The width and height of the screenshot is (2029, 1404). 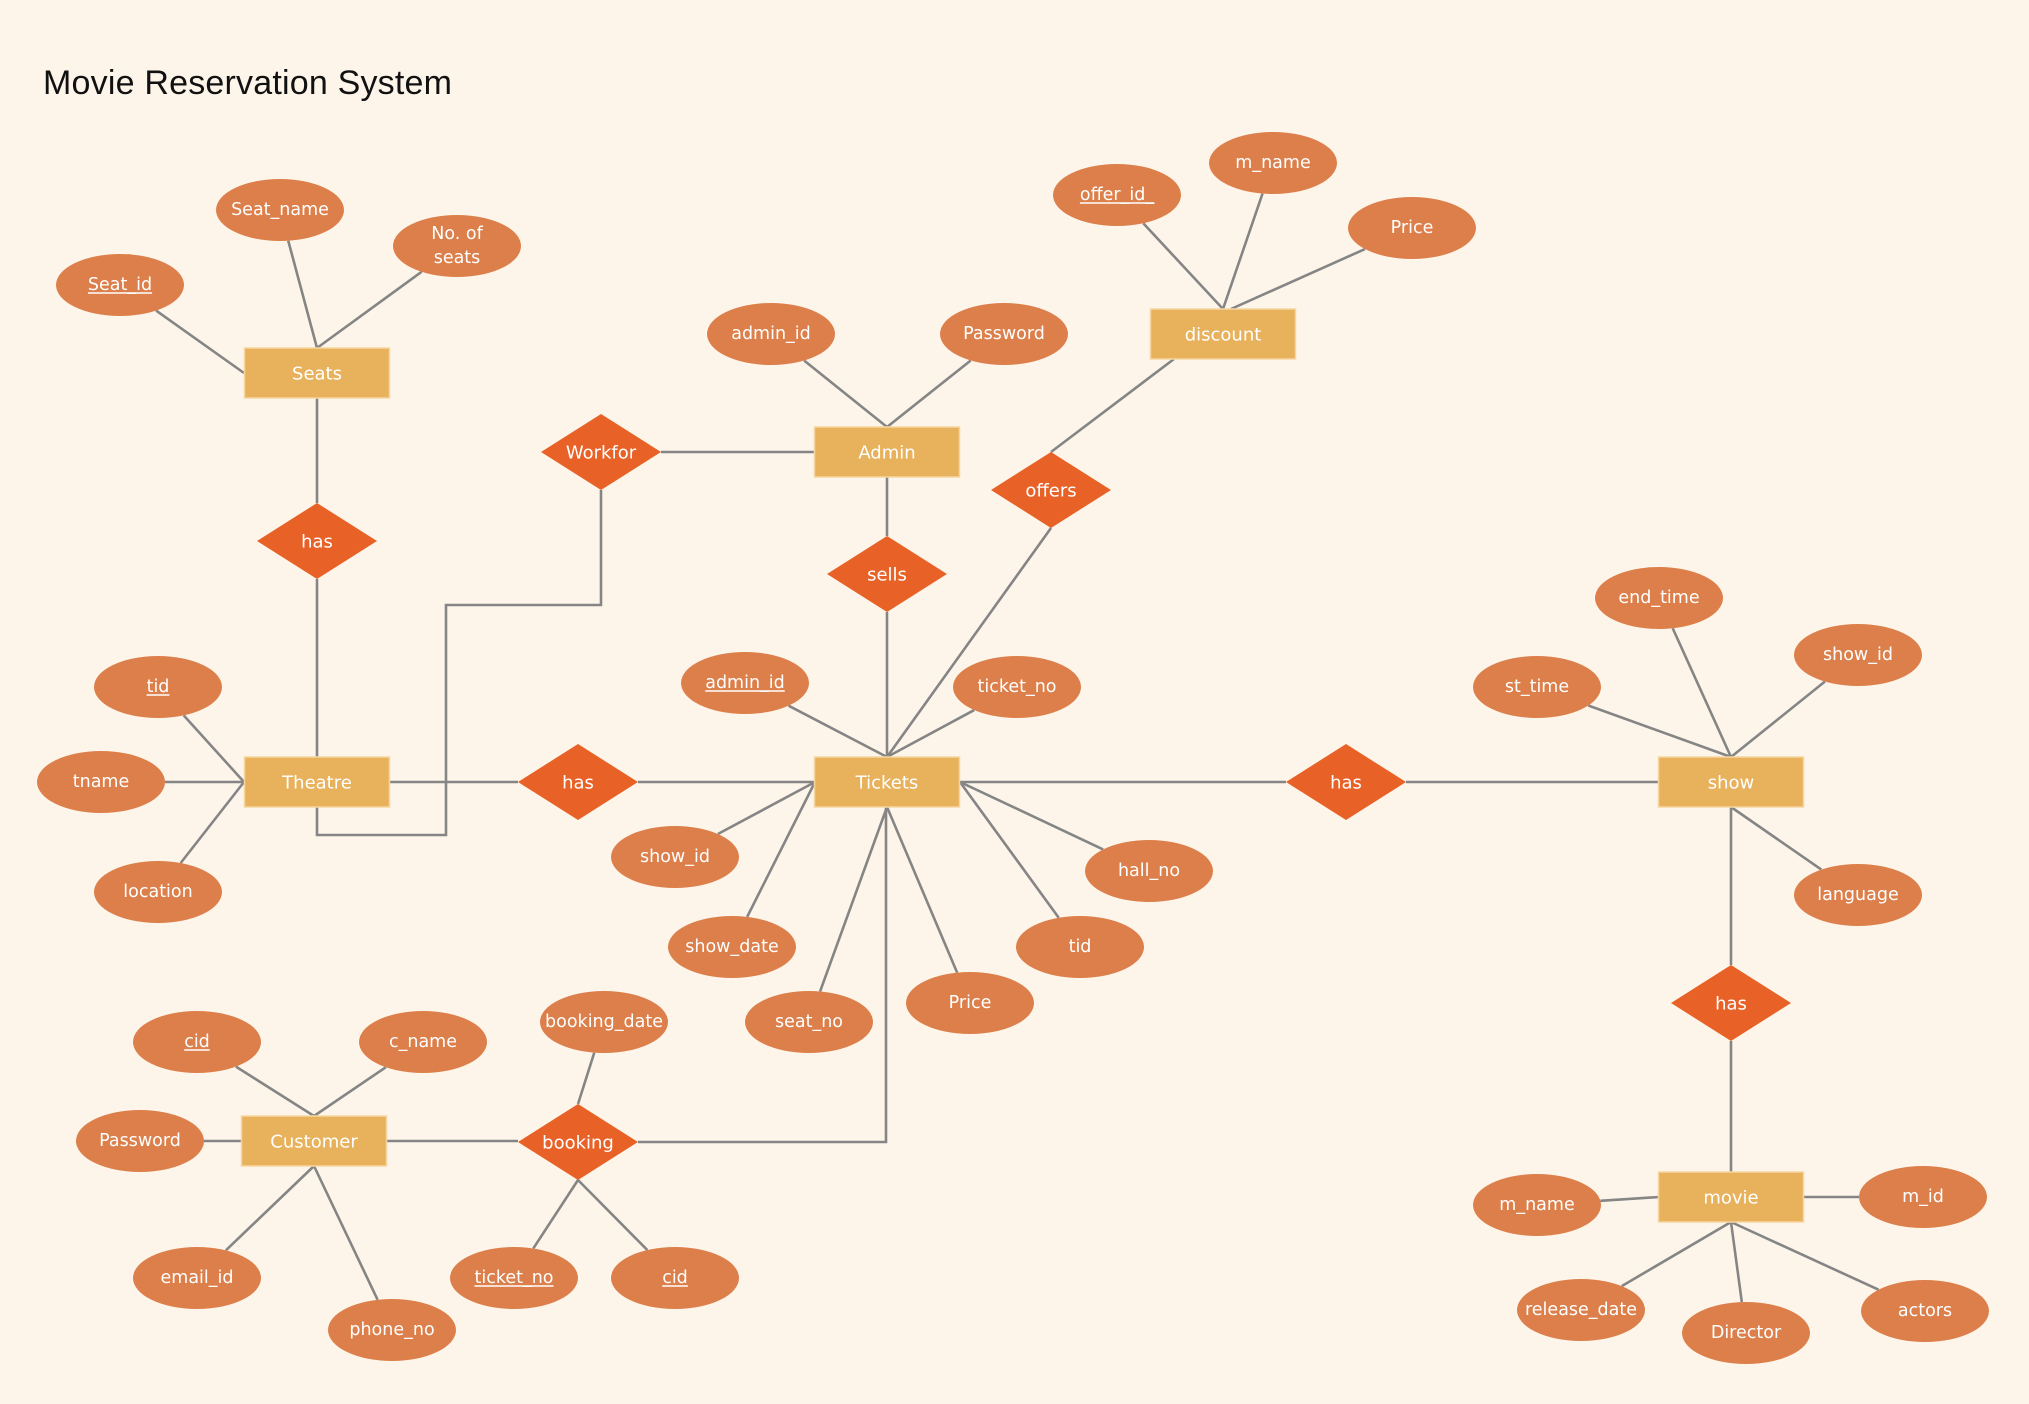 I want to click on attribute-st_time: st_time, so click(x=1537, y=687).